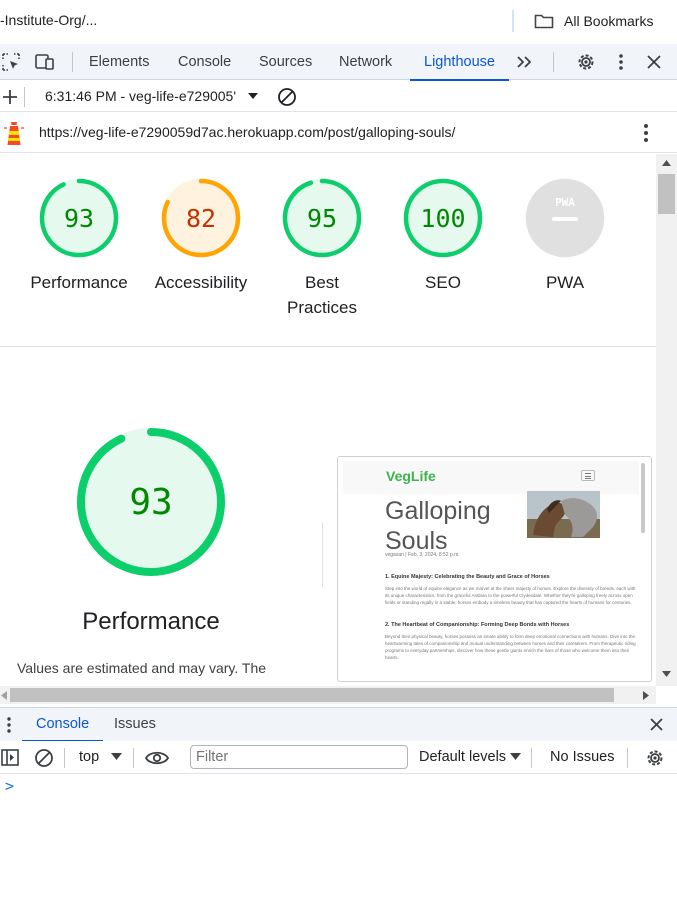 This screenshot has height=917, width=677. I want to click on console-toolbar: top Default levels No Issues, so click(338, 757).